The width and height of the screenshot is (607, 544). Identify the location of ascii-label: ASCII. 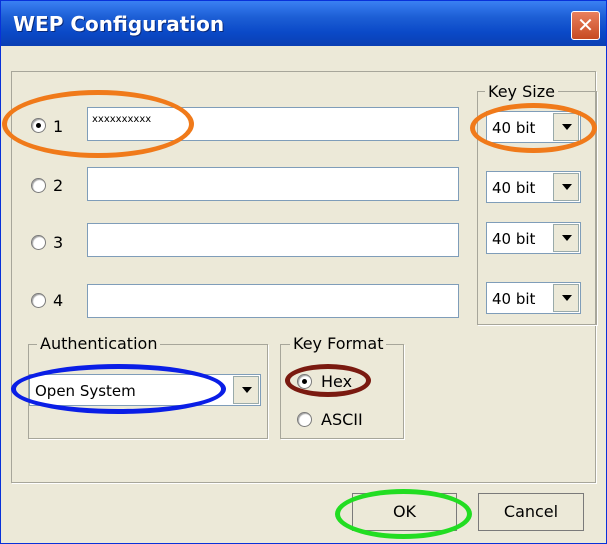
(342, 419).